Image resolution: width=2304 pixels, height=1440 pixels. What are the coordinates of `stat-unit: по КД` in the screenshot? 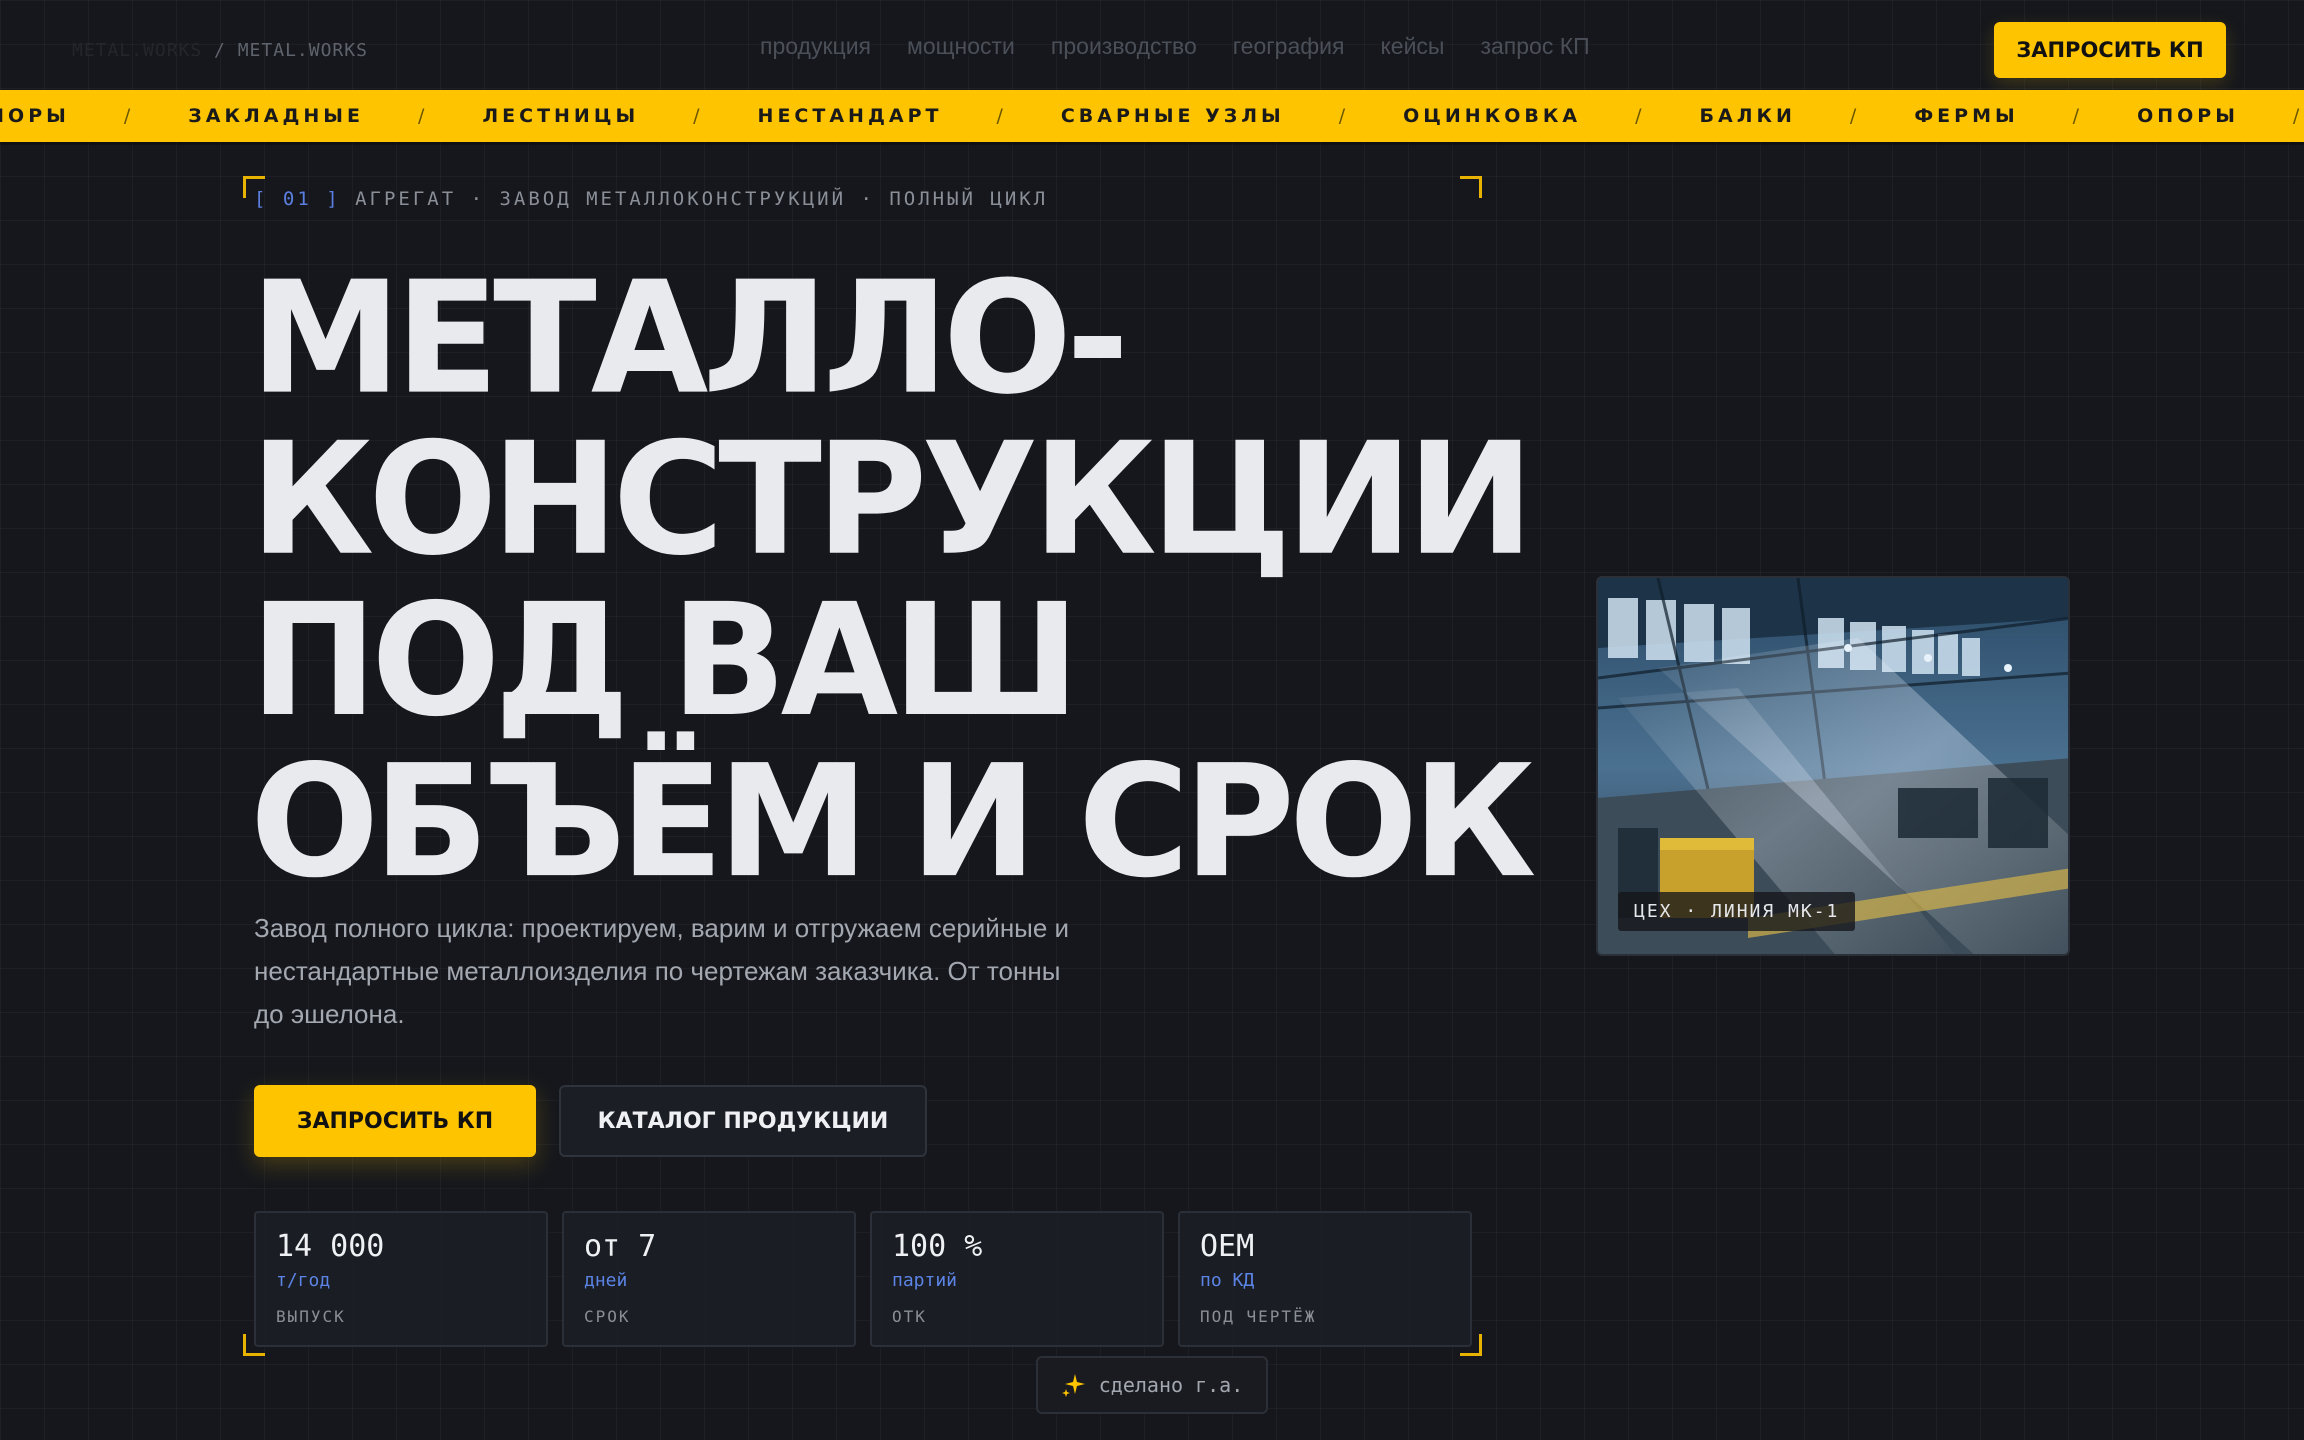 It's located at (1227, 1280).